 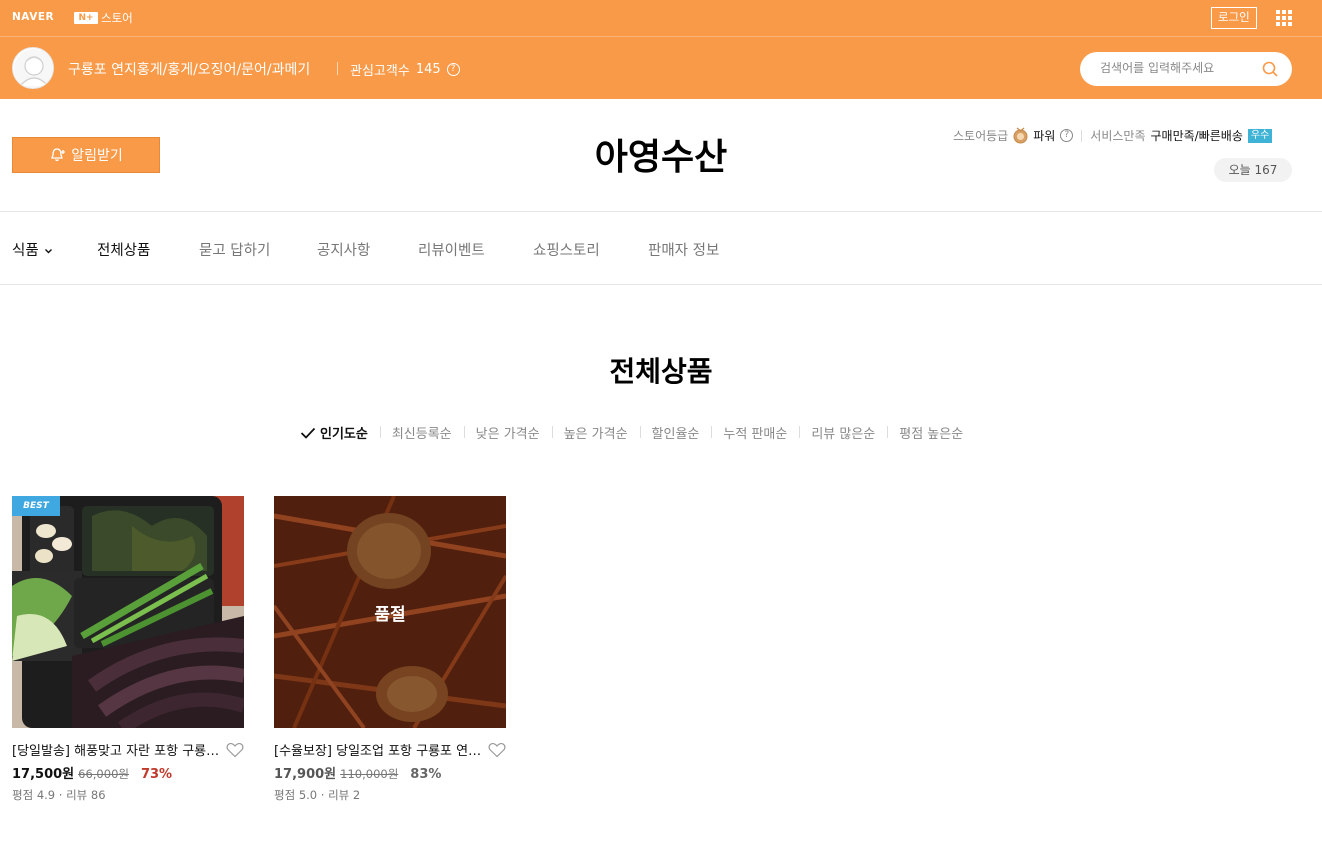 What do you see at coordinates (1270, 69) in the screenshot?
I see `search-icon` at bounding box center [1270, 69].